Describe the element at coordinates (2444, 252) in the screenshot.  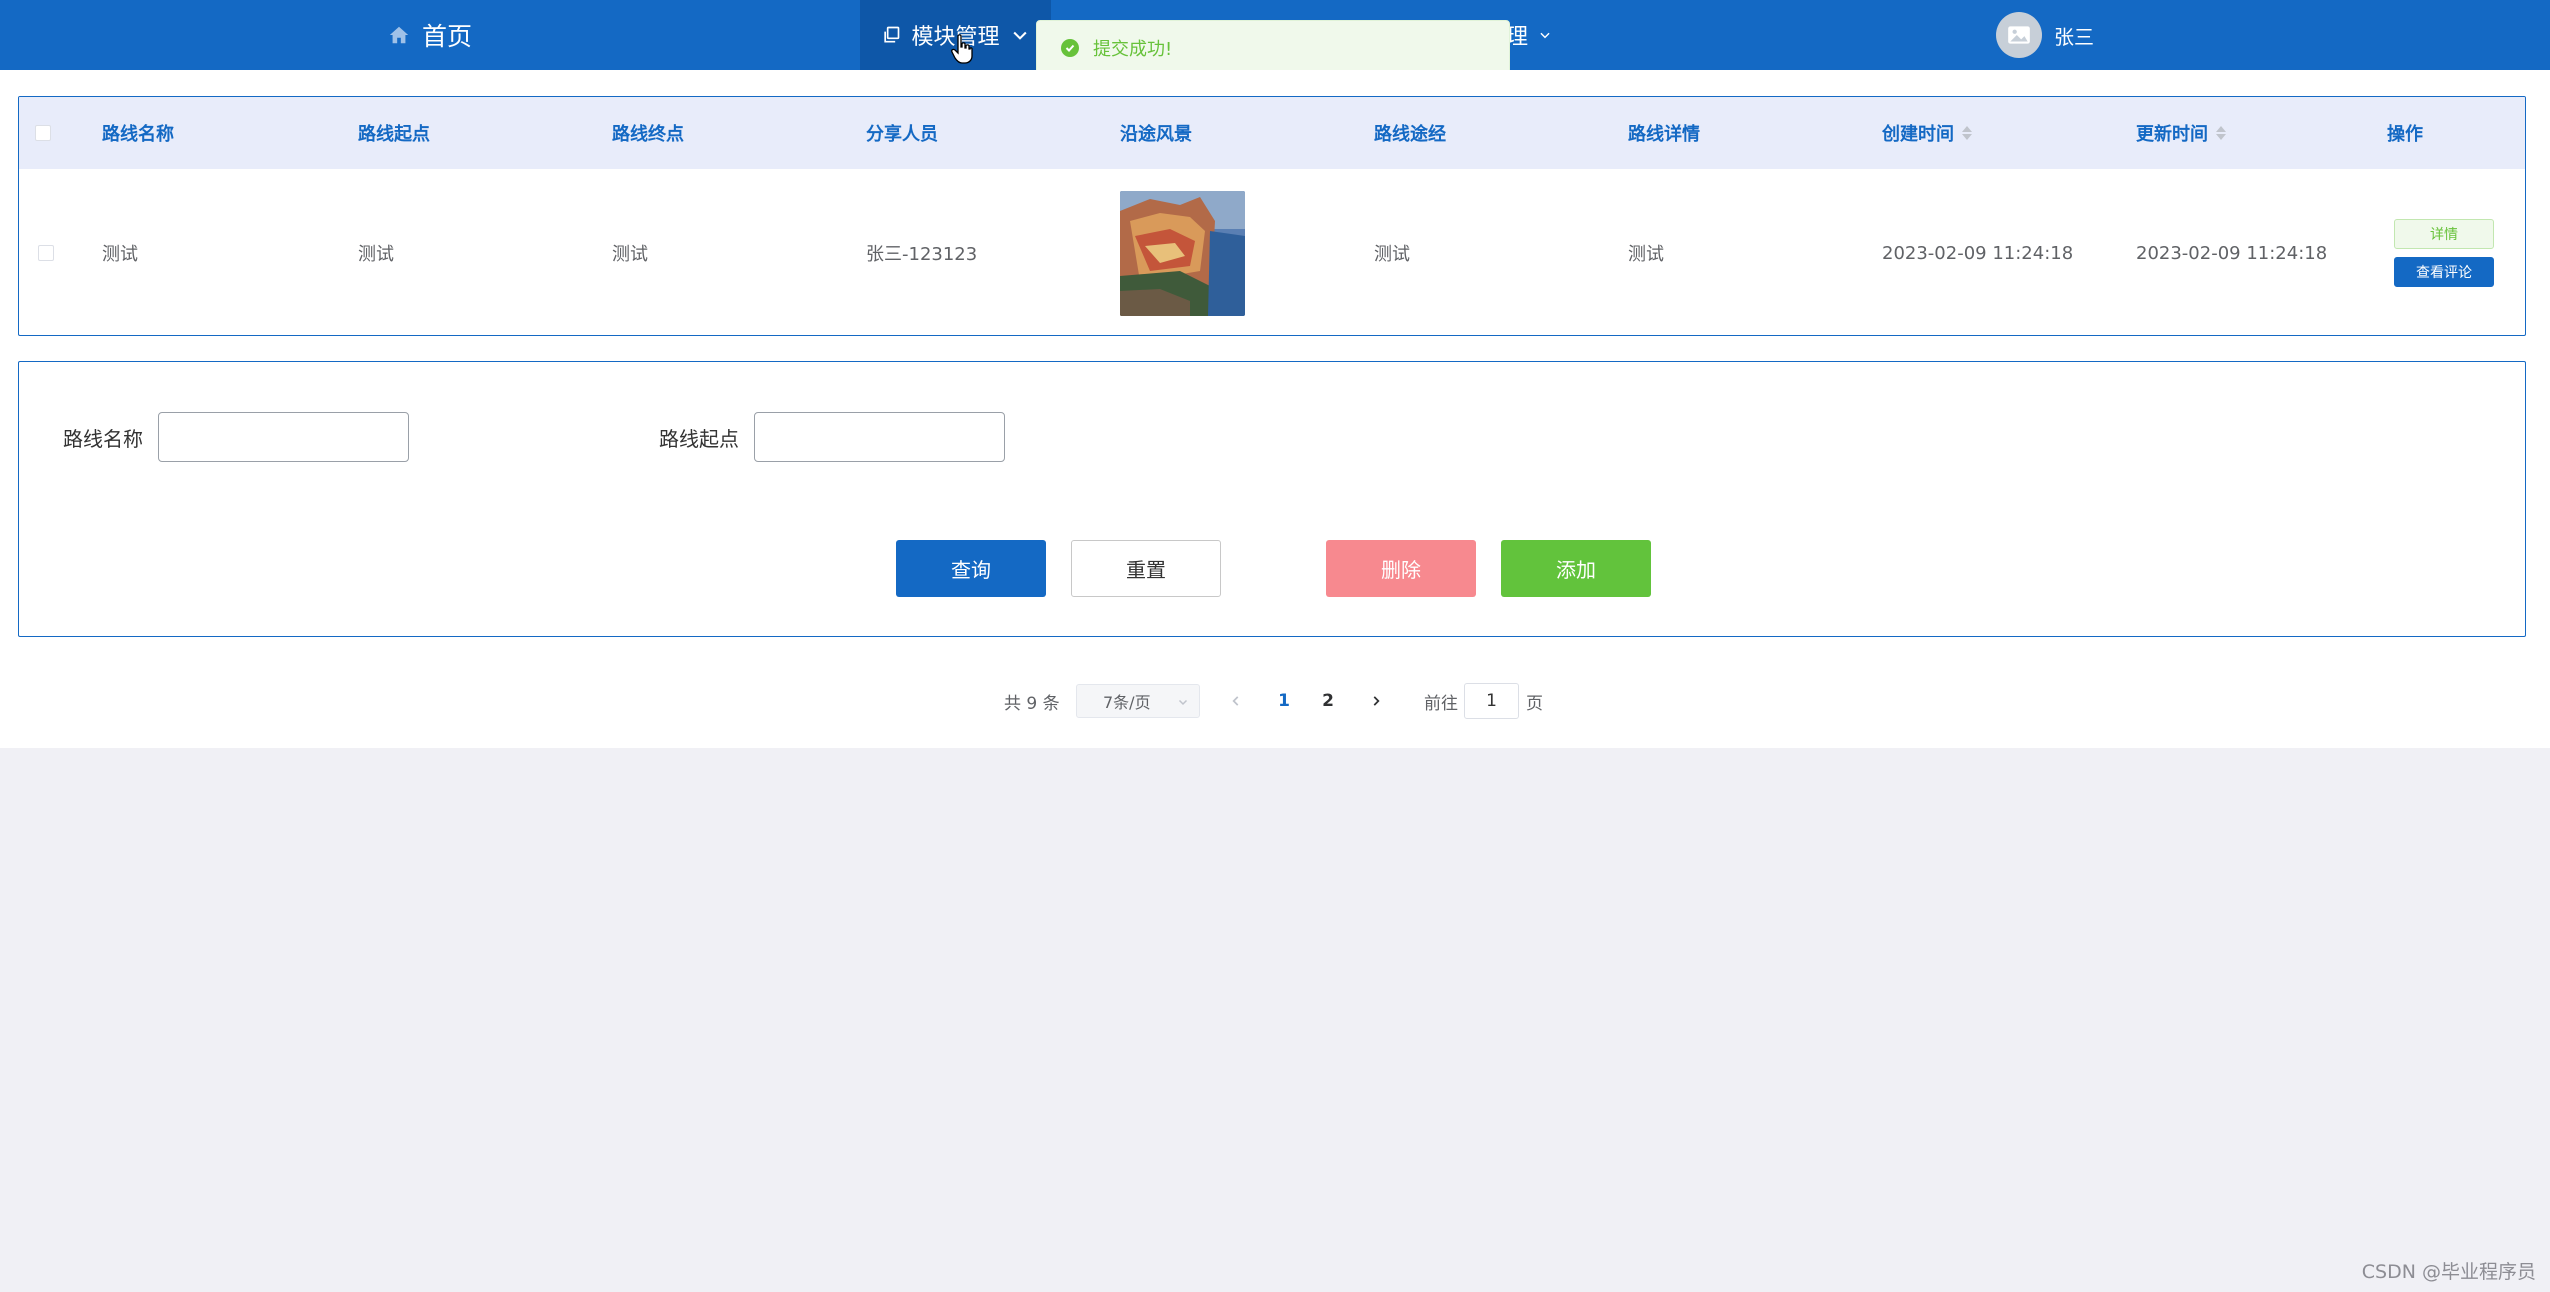
I see `cell-actions: 详情 查看评论` at that location.